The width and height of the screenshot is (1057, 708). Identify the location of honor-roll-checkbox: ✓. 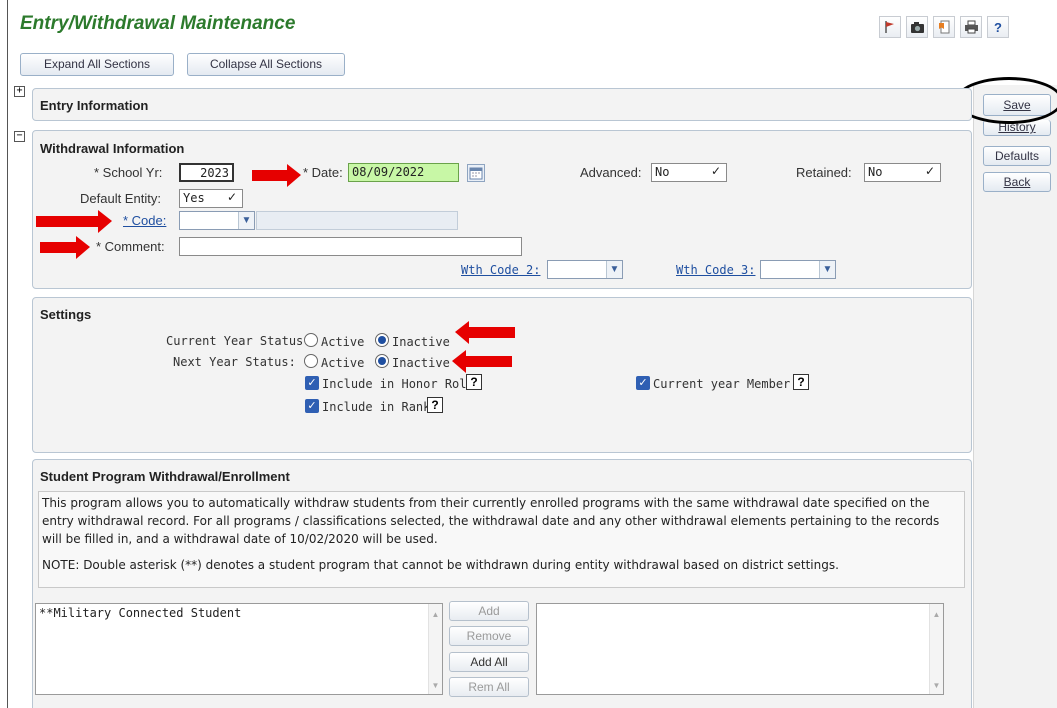
(312, 383).